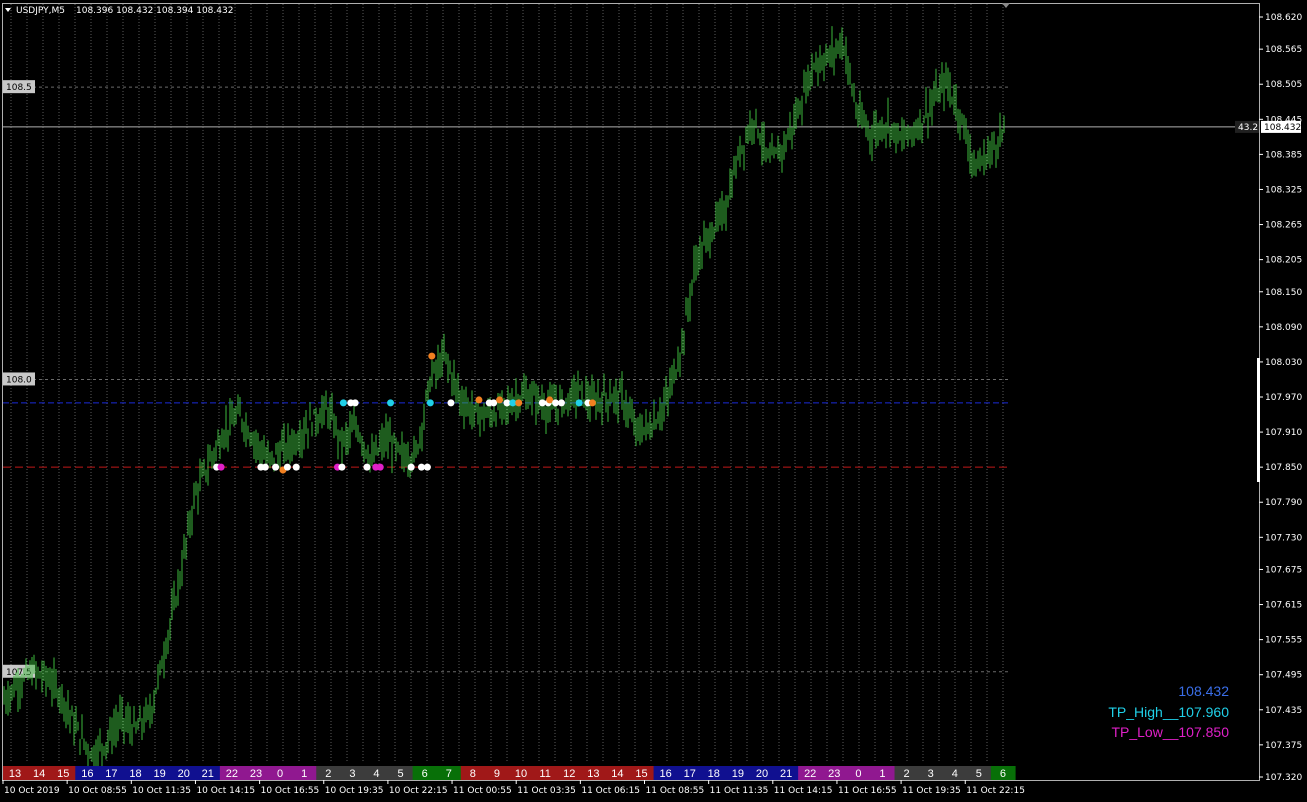  Describe the element at coordinates (1283, 570) in the screenshot. I see `price-tick-label: 107.675` at that location.